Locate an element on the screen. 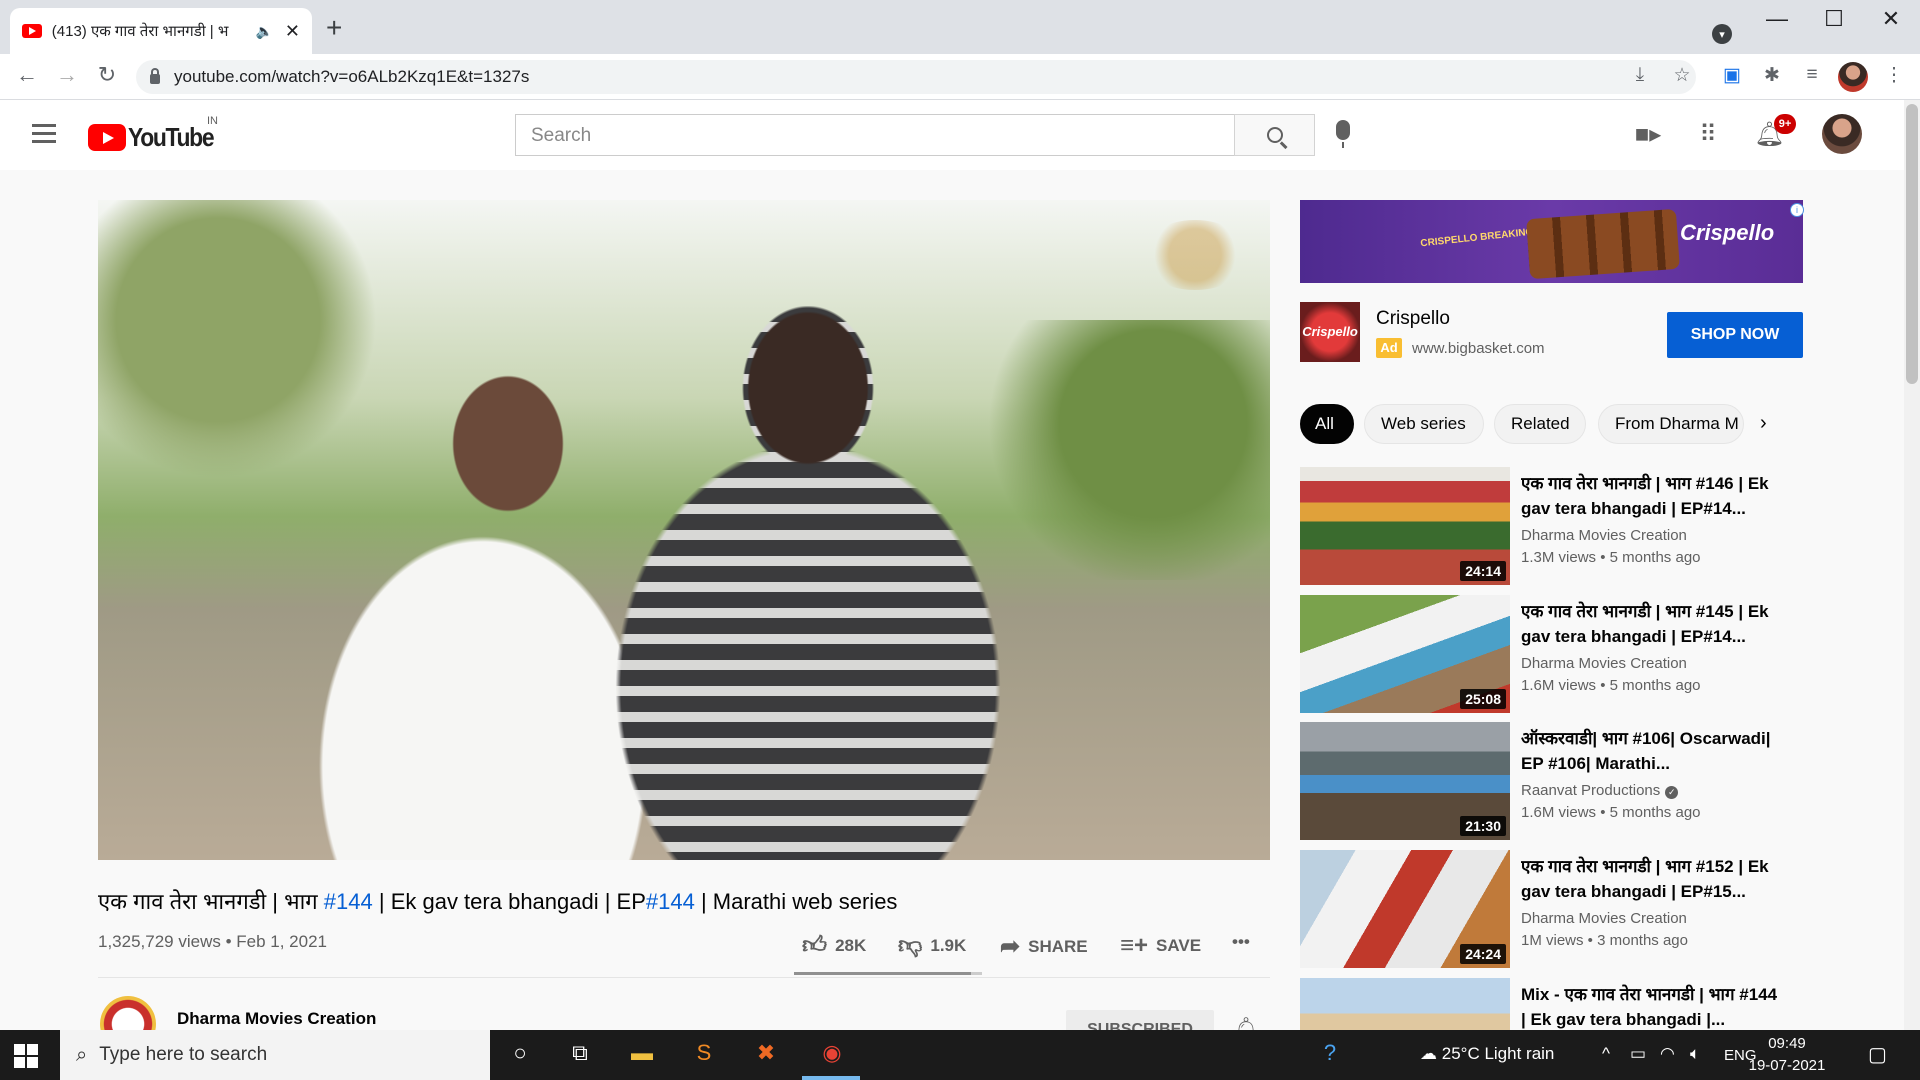 This screenshot has height=1080, width=1920. help-icon: ? is located at coordinates (1330, 1055).